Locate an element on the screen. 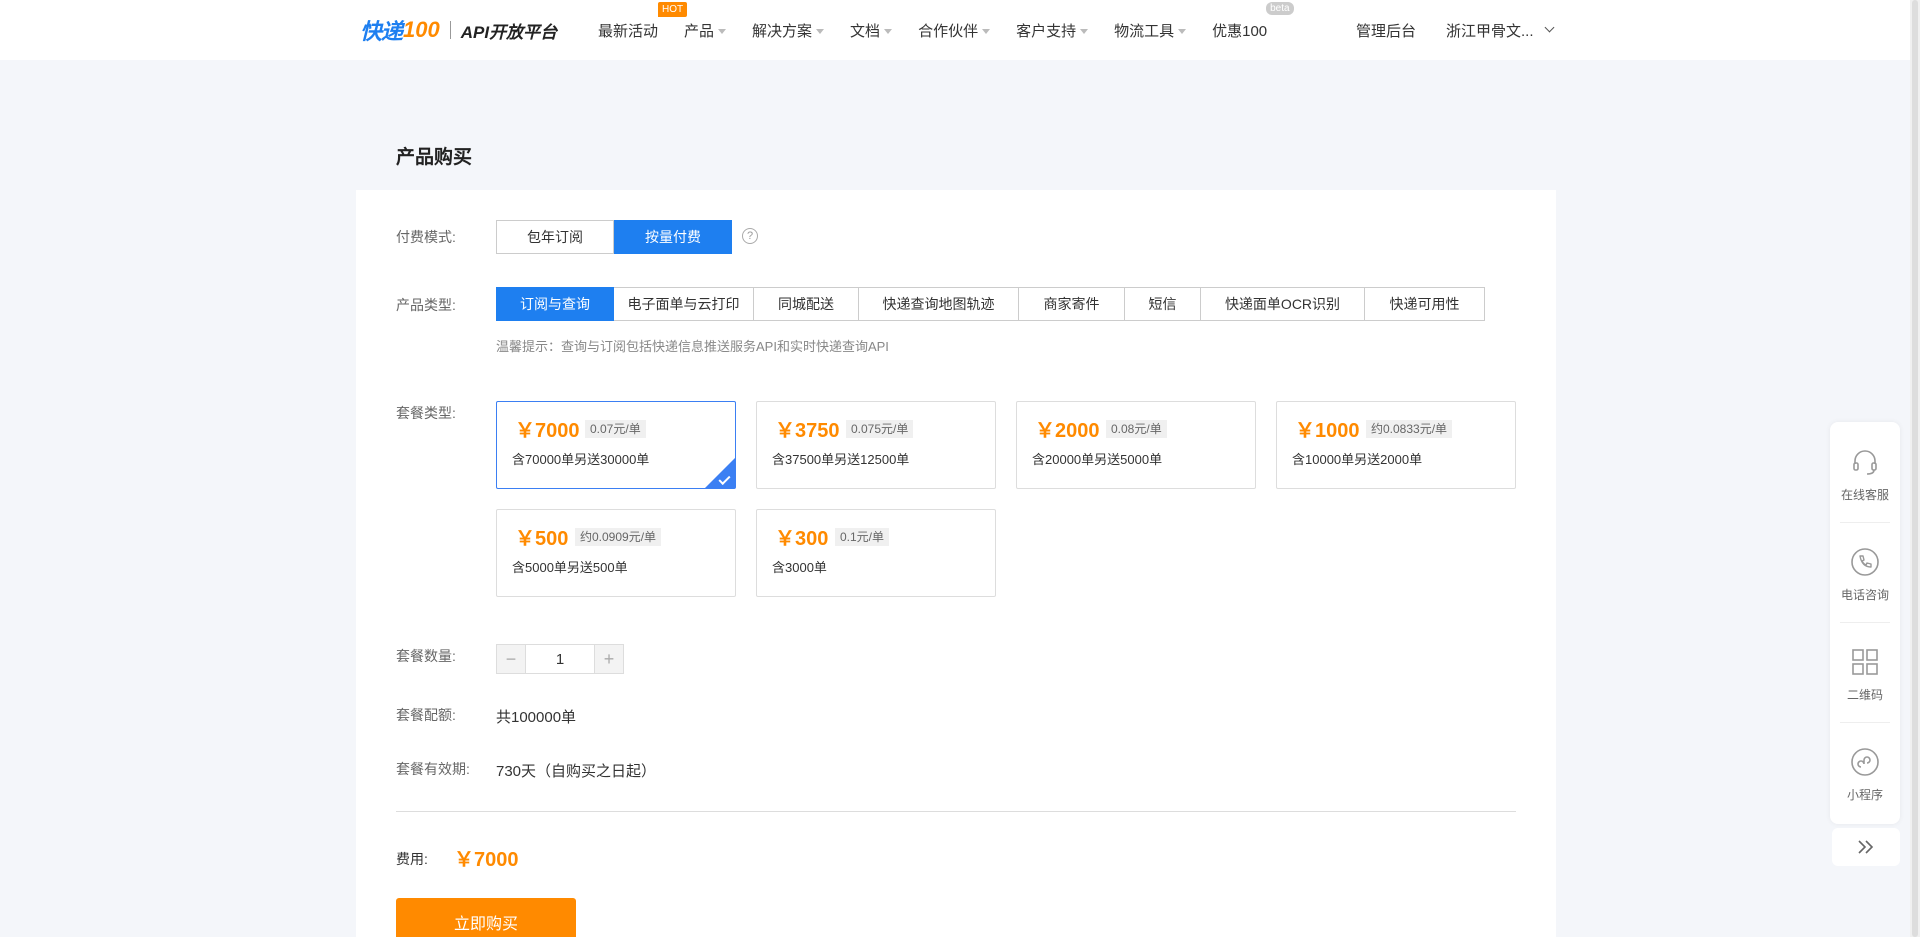 The image size is (1920, 937). tab-merchant-send: 商家寄件 is located at coordinates (1072, 304).